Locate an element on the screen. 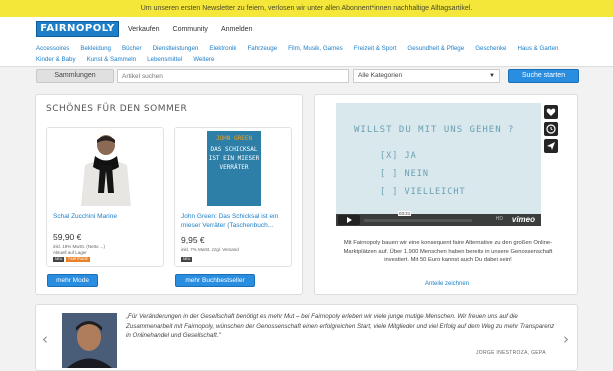 Image resolution: width=613 pixels, height=371 pixels. play-button is located at coordinates (349, 220).